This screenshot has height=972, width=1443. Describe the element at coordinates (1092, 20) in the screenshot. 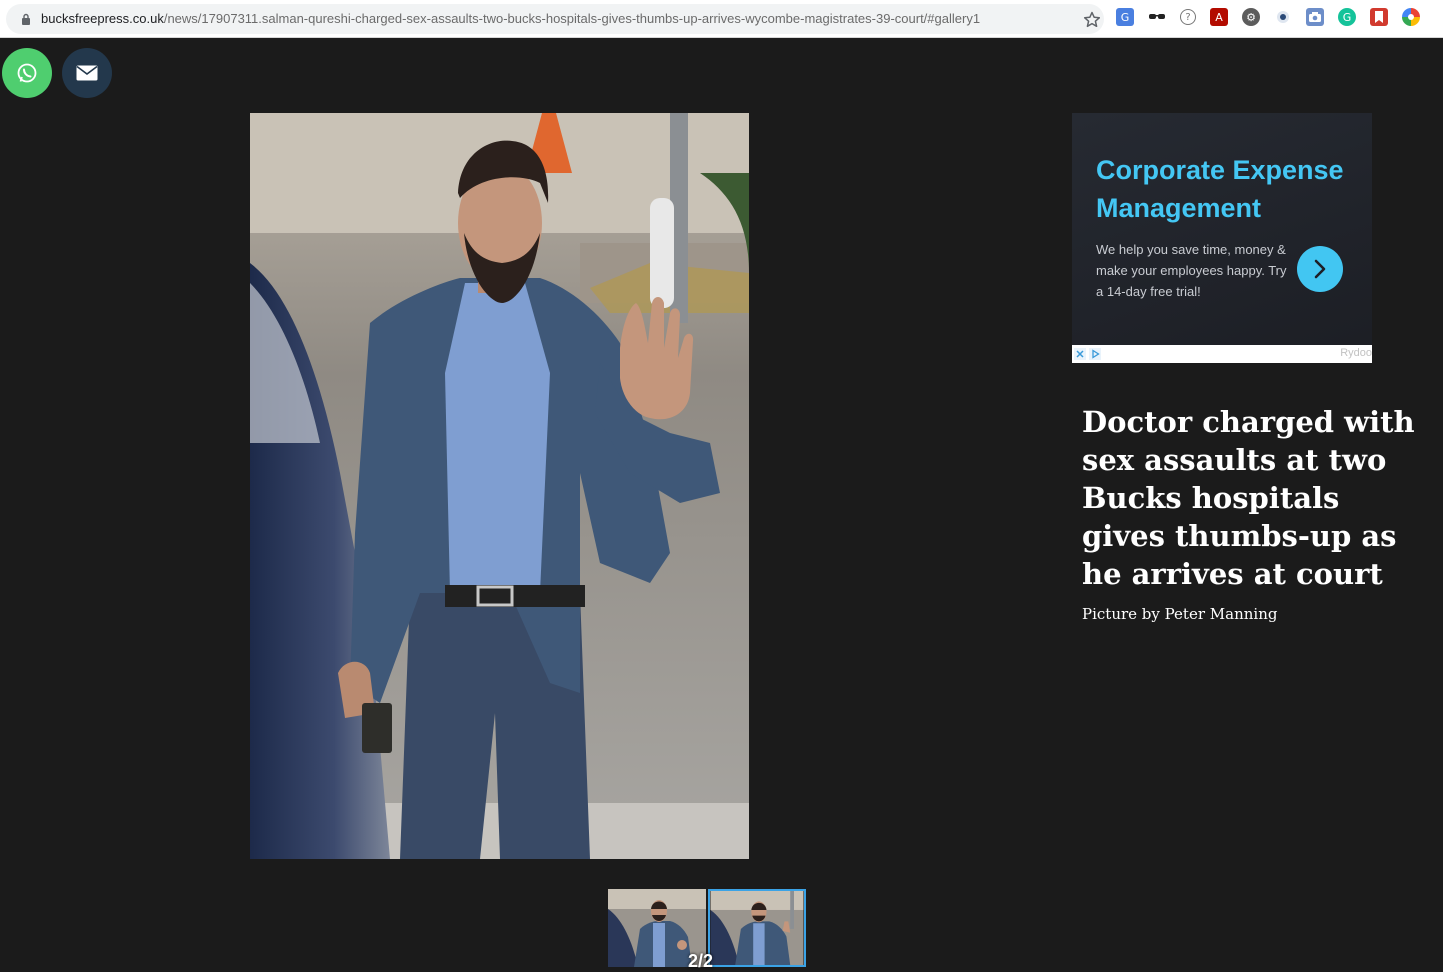

I see `star-icon` at that location.